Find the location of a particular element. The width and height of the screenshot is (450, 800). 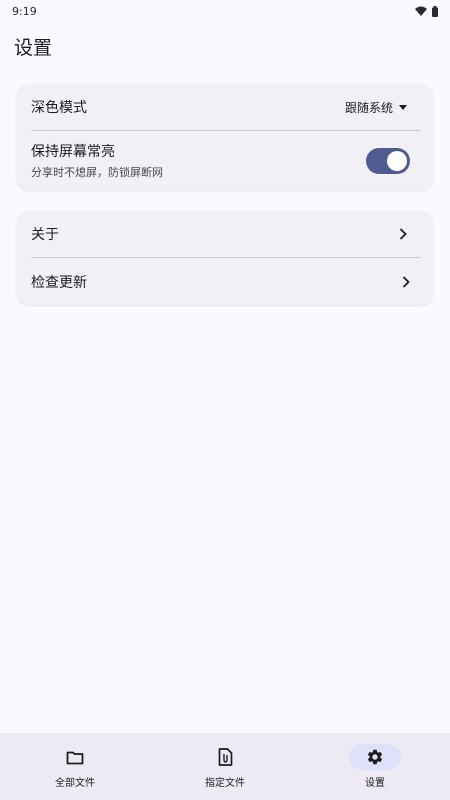

keep-screen-on-switch is located at coordinates (388, 160).